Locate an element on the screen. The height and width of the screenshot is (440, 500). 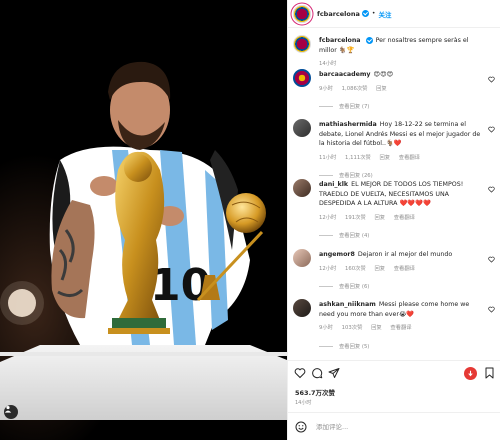
comment-text: 😍😍😍 is located at coordinates (383, 74).